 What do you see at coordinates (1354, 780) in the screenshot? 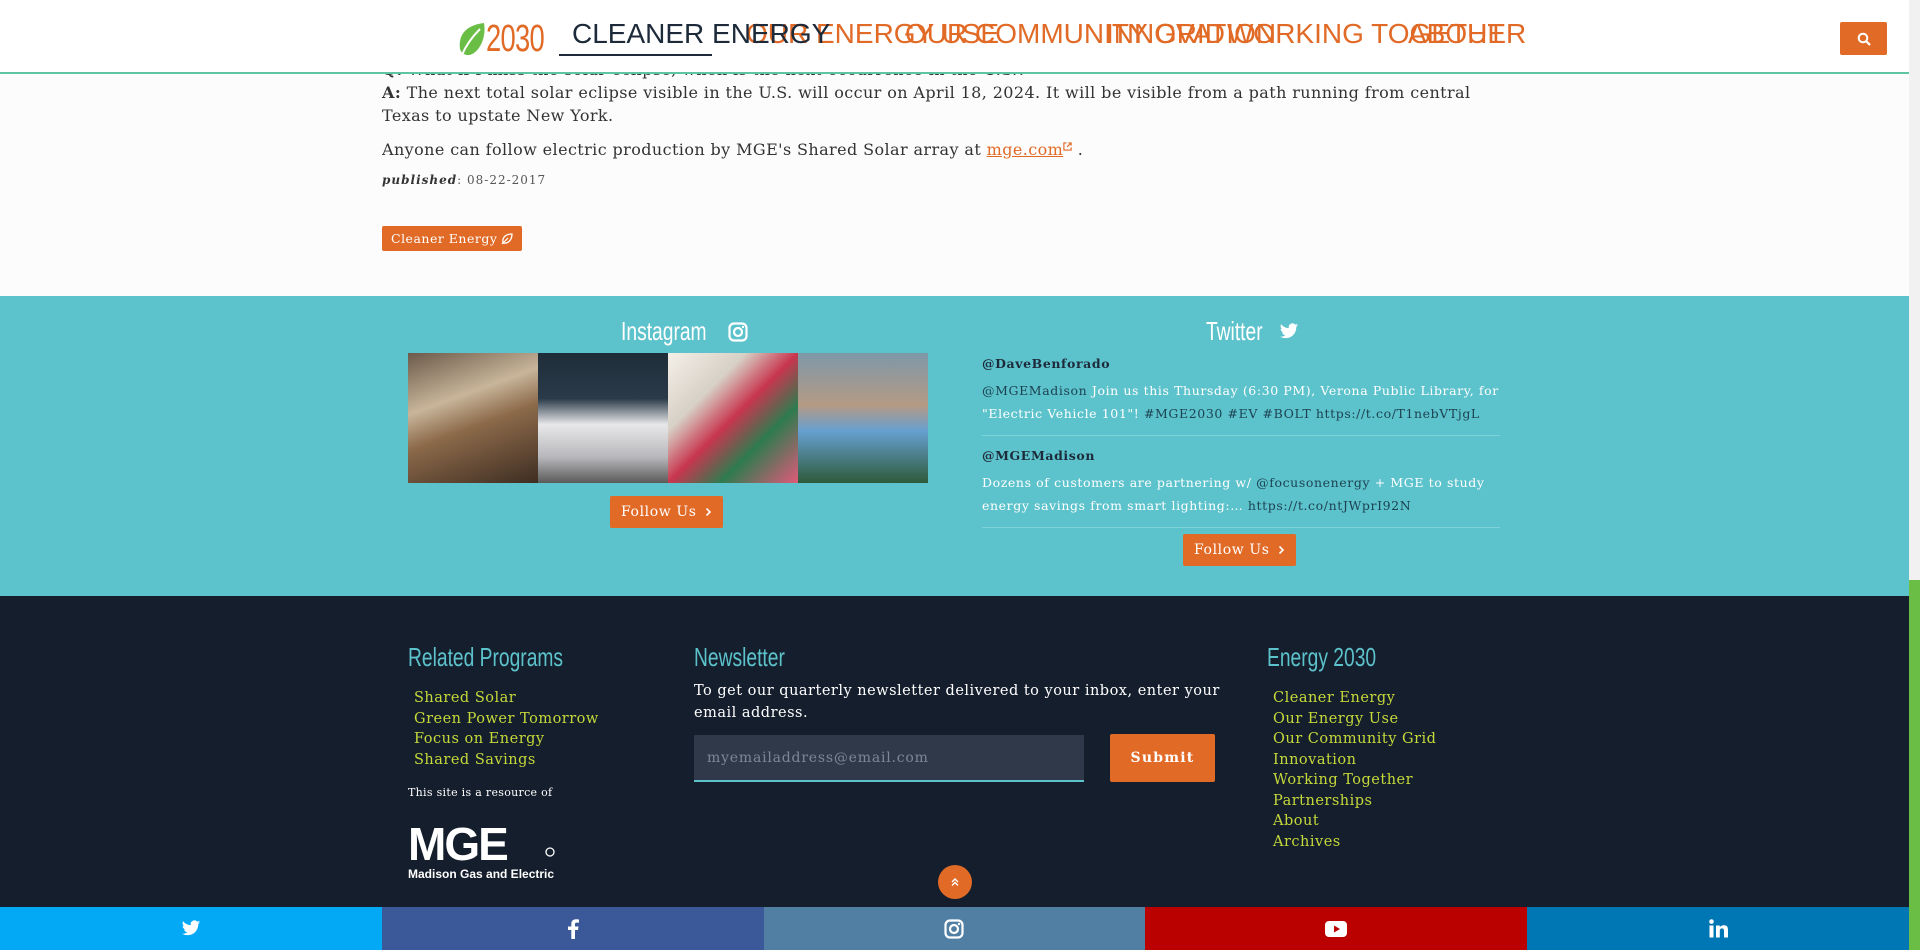
I see `footer-link: Working Together` at bounding box center [1354, 780].